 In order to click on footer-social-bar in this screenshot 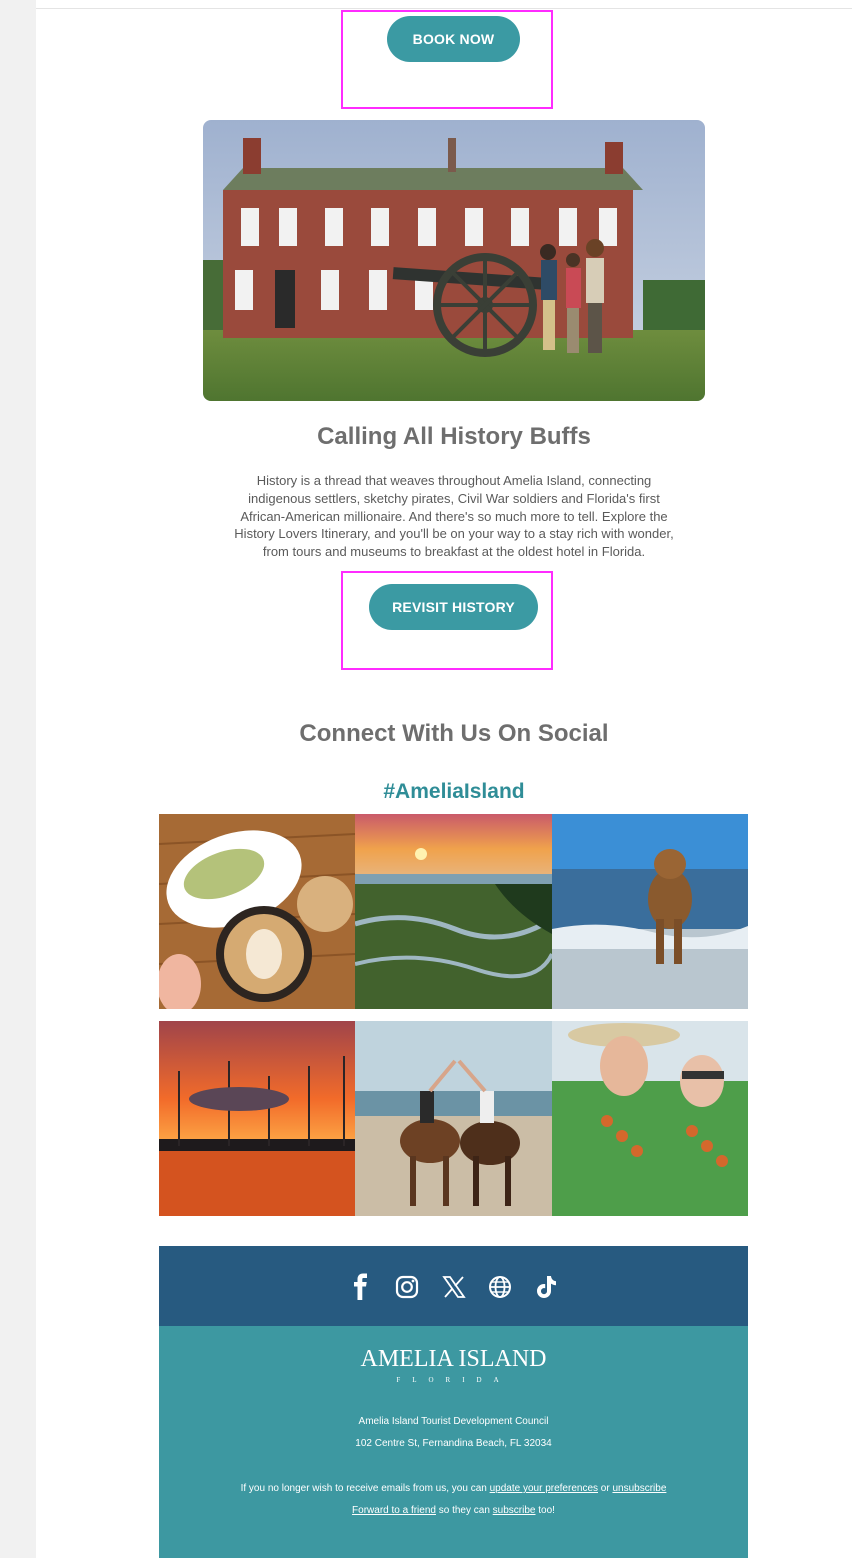, I will do `click(453, 1286)`.